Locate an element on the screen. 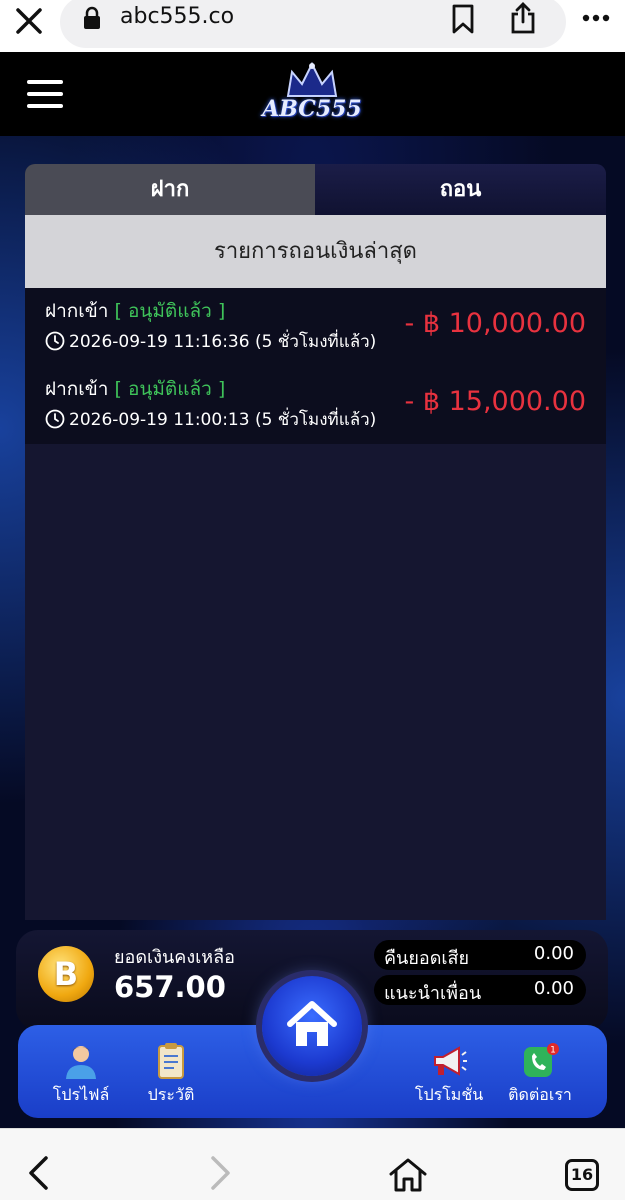 The height and width of the screenshot is (1200, 625). close-icon is located at coordinates (29, 21).